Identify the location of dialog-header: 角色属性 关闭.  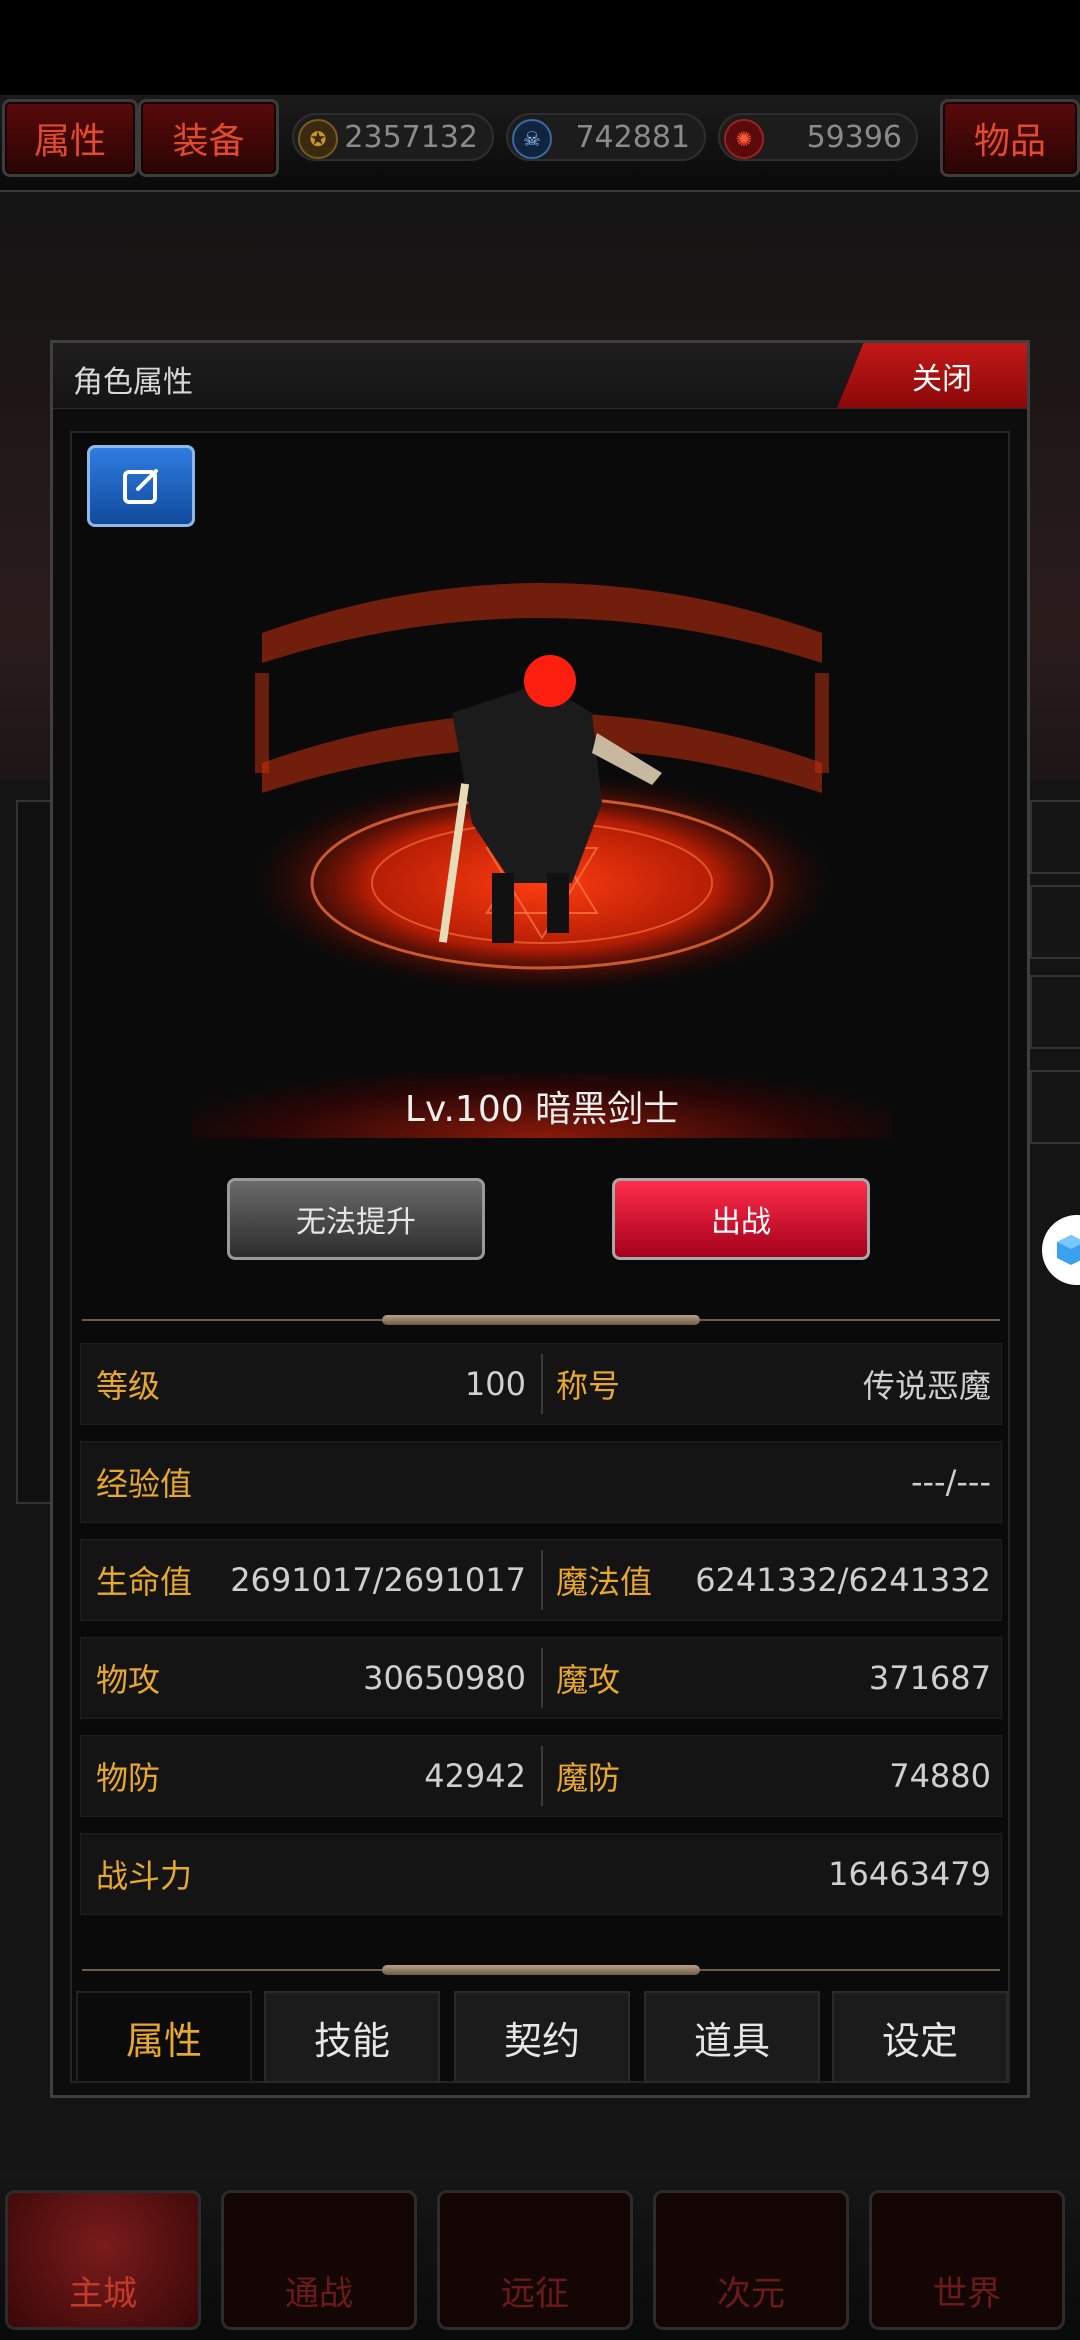
(540, 376).